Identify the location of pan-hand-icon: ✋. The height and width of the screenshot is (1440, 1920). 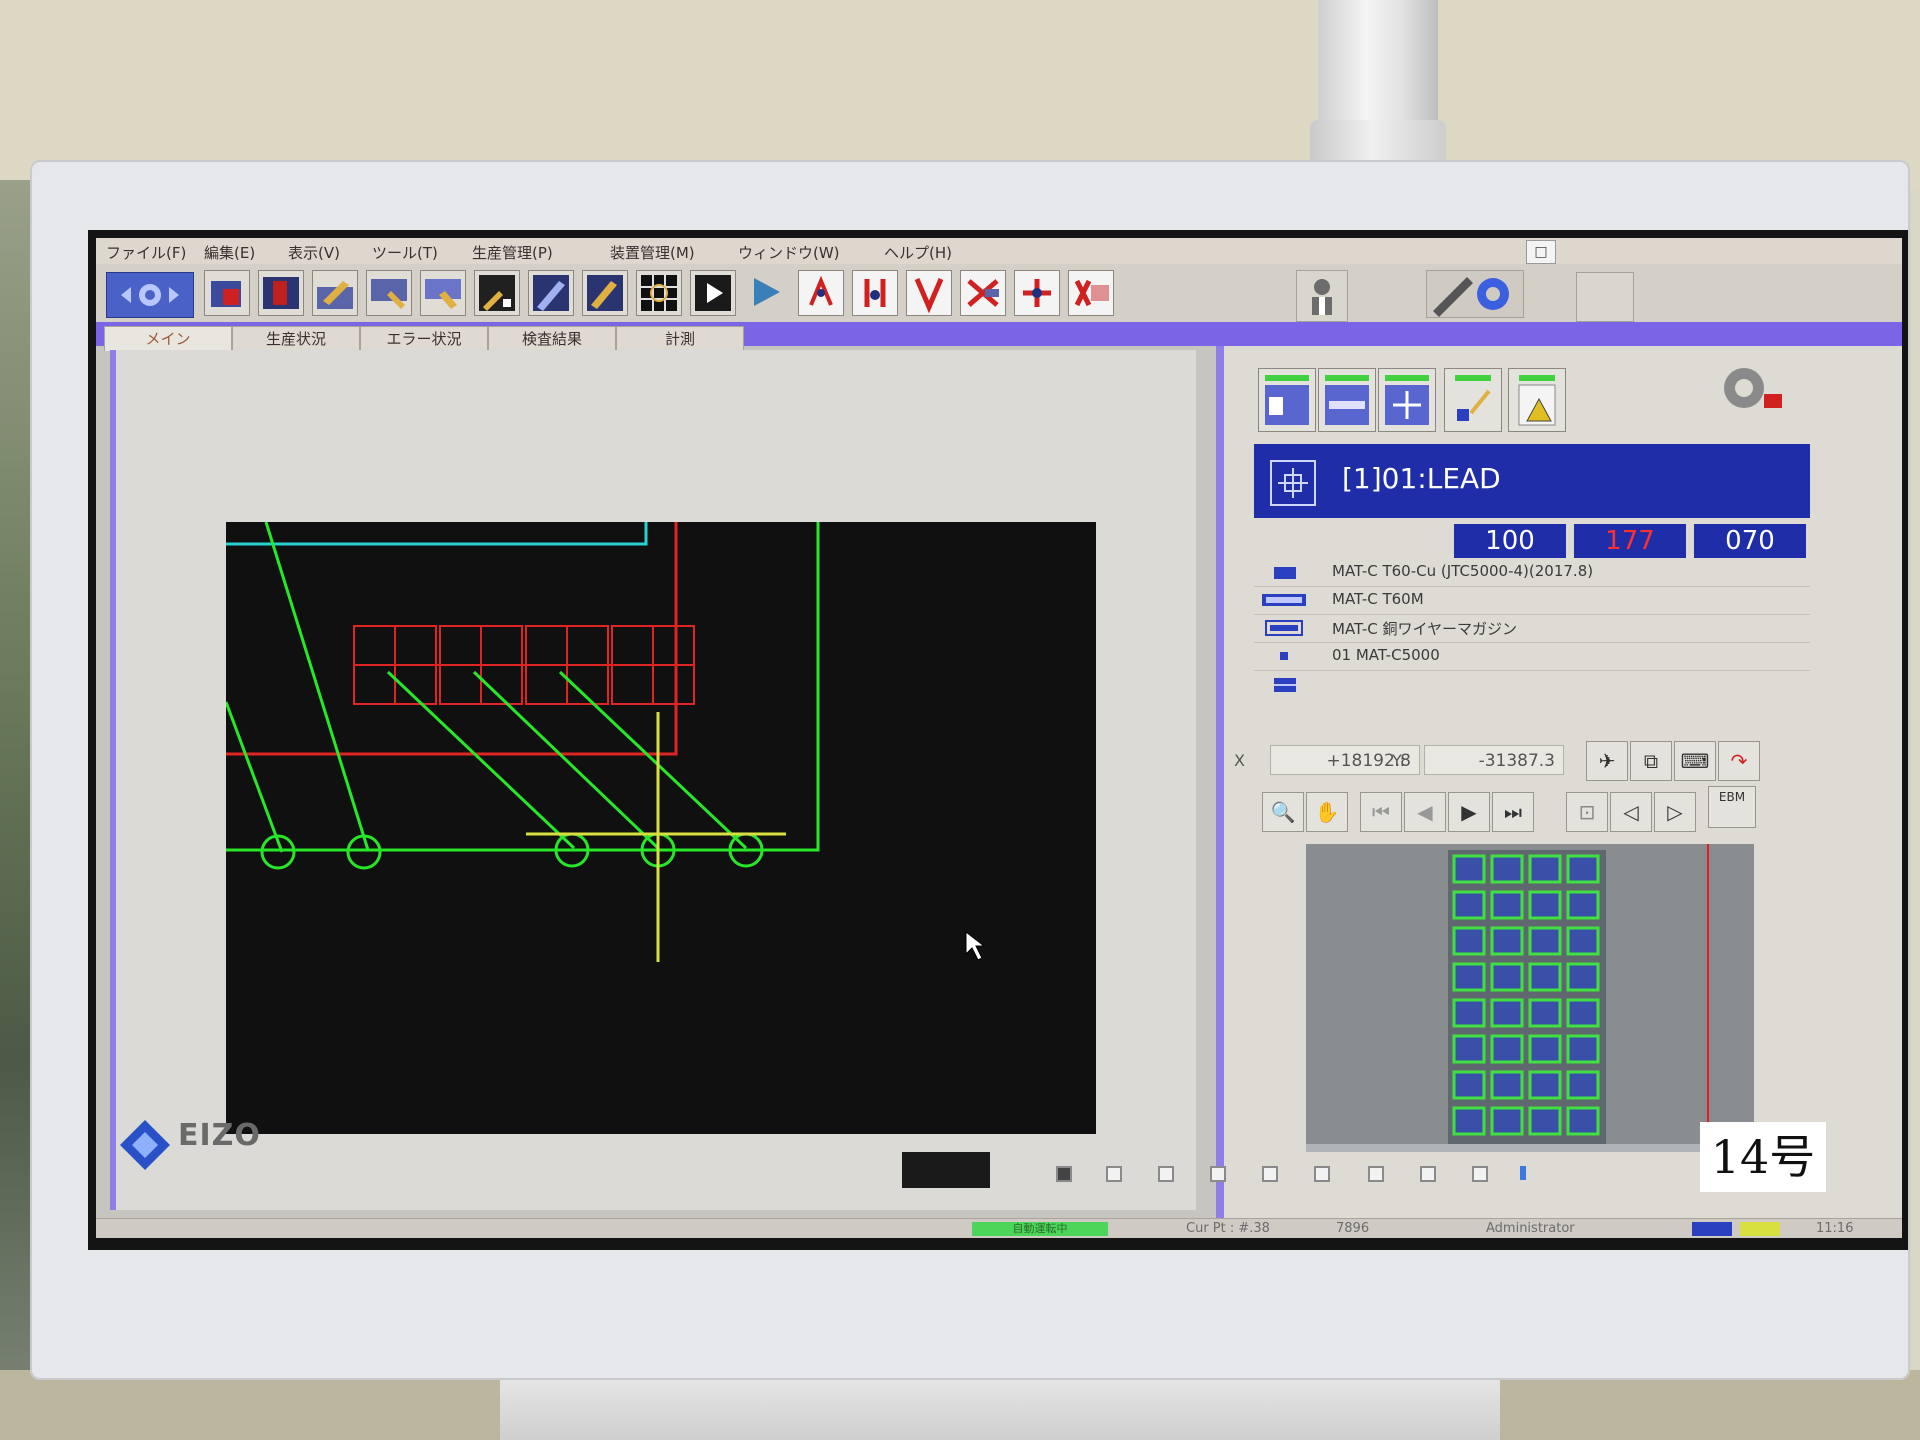
(1327, 812).